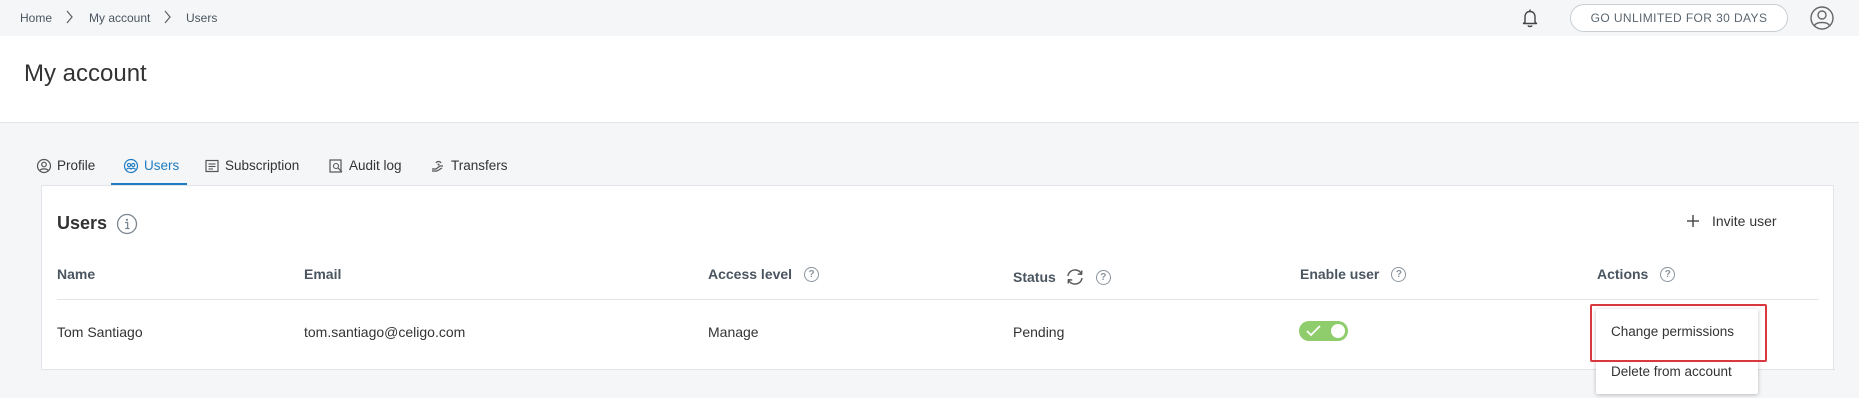 The width and height of the screenshot is (1859, 398). What do you see at coordinates (85, 73) in the screenshot?
I see `page-title: My account` at bounding box center [85, 73].